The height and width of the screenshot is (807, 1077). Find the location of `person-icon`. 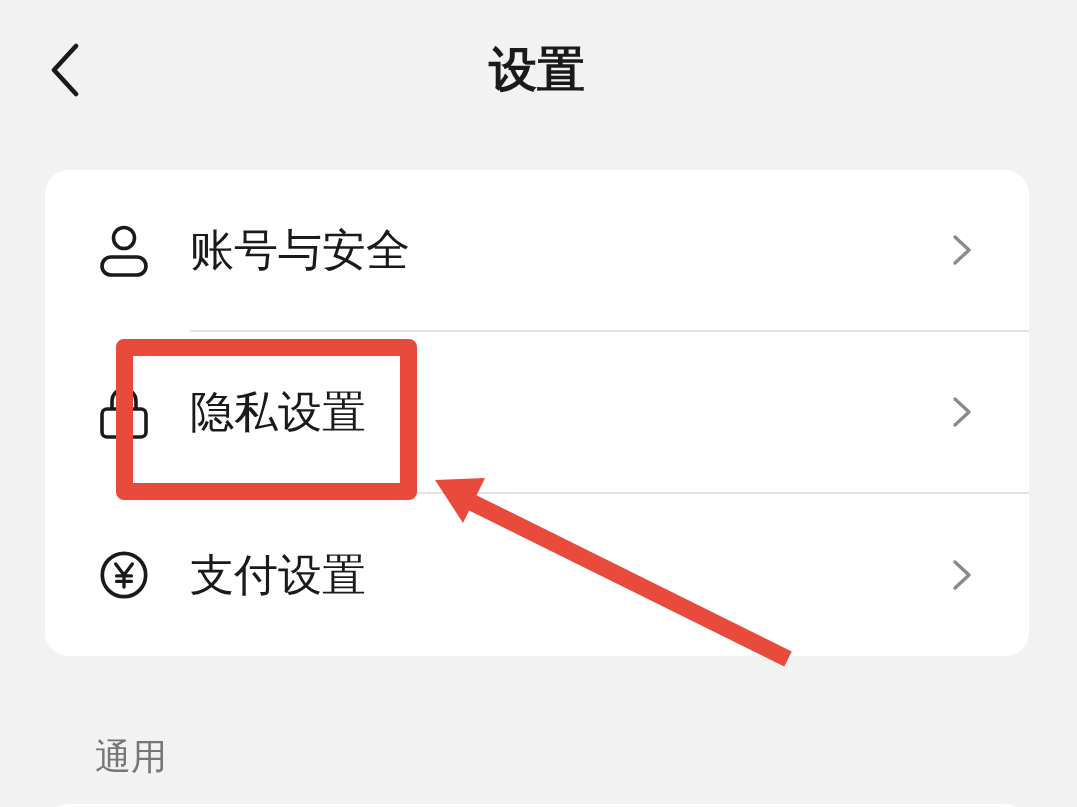

person-icon is located at coordinates (124, 251).